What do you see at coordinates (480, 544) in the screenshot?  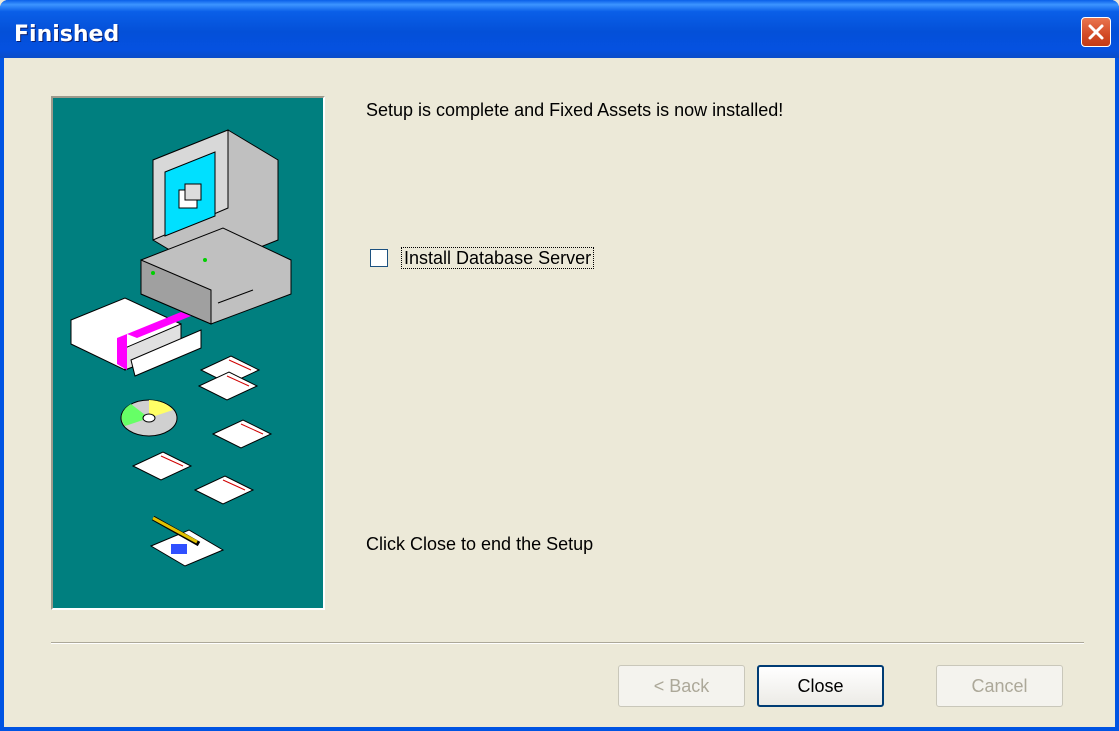 I see `footer-instruction: Click Close to end the Setup` at bounding box center [480, 544].